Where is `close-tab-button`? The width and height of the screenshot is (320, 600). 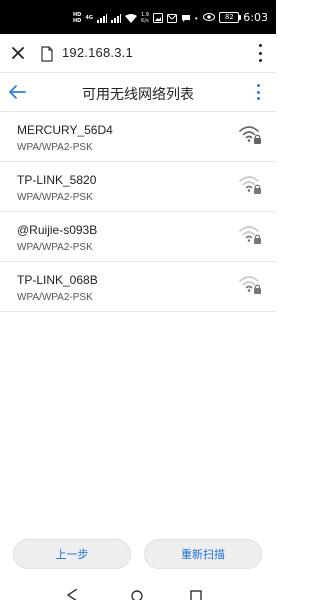 close-tab-button is located at coordinates (18, 53).